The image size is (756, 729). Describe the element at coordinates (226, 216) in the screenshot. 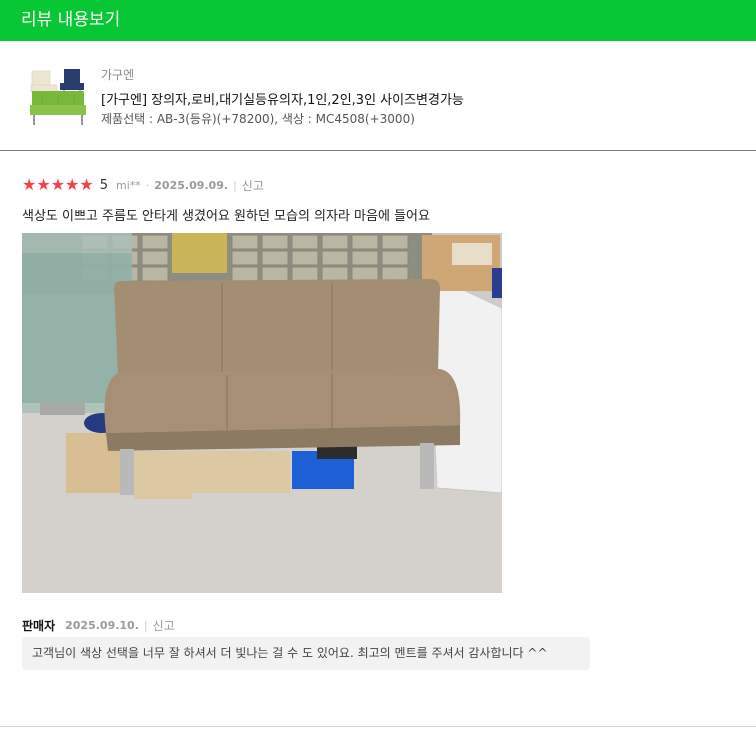

I see `review-text: 색상도 이쁘고 주름도 안타게 생겼어요 원하던 모습의 의자라 마음에 들어요` at that location.